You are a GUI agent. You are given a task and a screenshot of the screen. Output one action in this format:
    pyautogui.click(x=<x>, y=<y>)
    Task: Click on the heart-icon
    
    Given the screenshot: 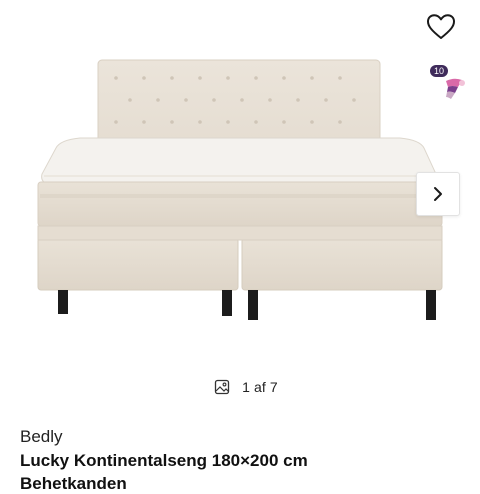 What is the action you would take?
    pyautogui.click(x=441, y=26)
    